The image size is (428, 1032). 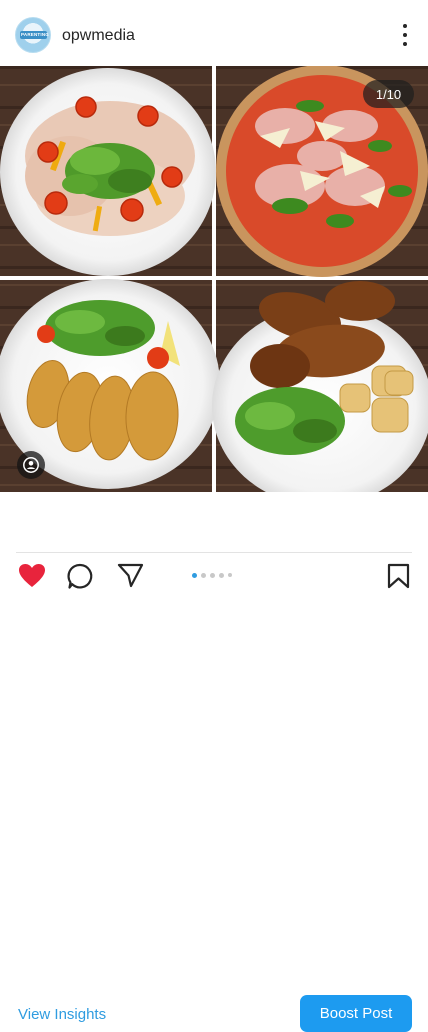 What do you see at coordinates (108, 172) in the screenshot?
I see `carpaccio-photo` at bounding box center [108, 172].